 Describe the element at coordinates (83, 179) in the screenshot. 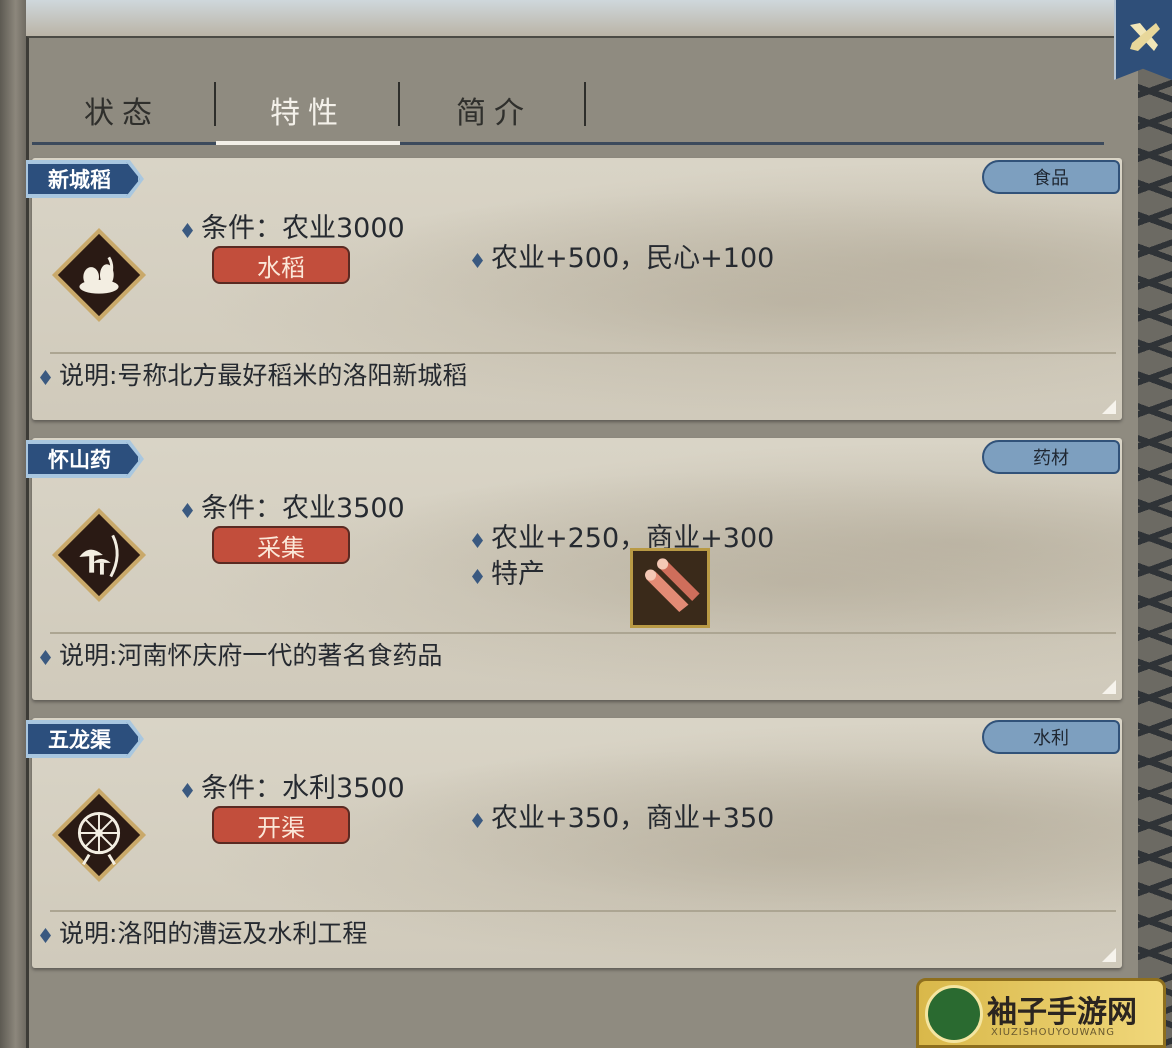

I see `trait-name: 新城稻` at that location.